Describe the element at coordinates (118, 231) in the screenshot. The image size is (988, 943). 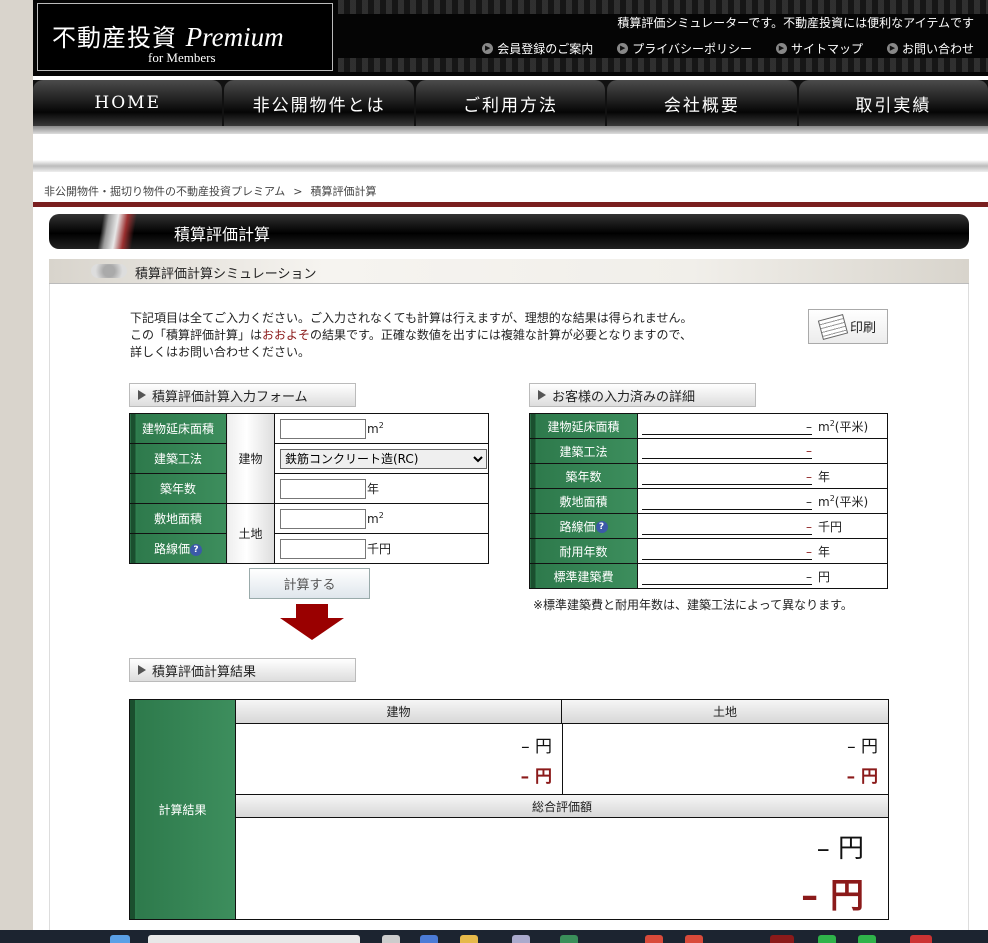
I see `title-swoosh` at that location.